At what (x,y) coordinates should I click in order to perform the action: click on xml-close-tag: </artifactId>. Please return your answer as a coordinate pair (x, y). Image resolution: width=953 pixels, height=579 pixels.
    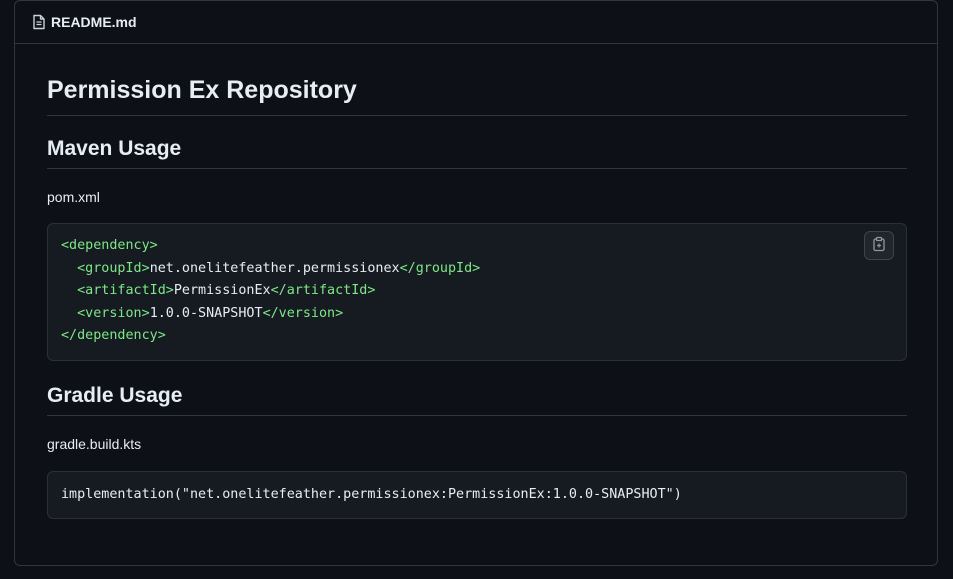
    Looking at the image, I should click on (323, 290).